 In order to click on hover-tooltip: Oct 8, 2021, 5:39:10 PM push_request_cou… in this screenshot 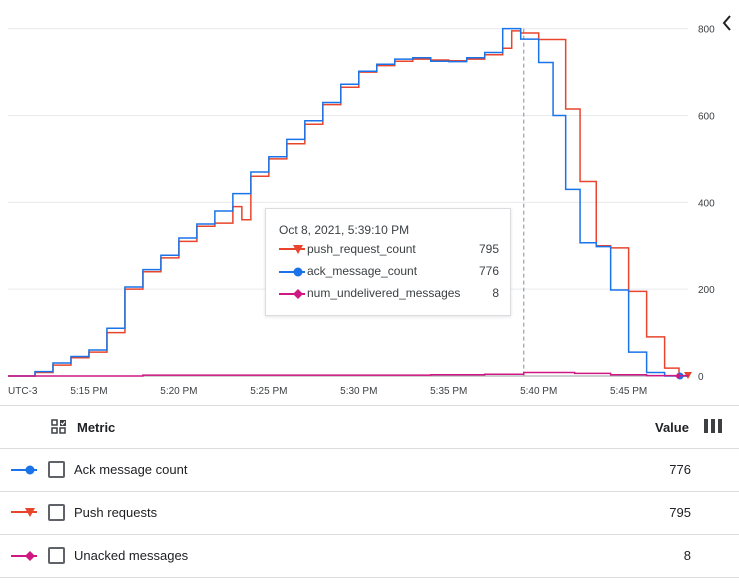, I will do `click(388, 262)`.